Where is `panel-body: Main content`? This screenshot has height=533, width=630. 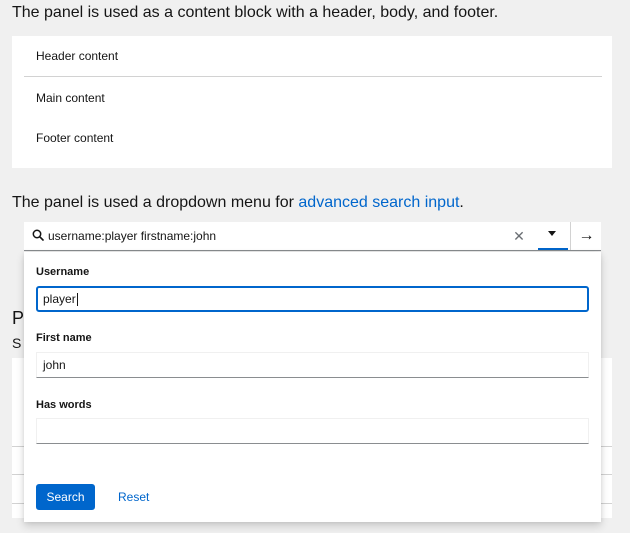 panel-body: Main content is located at coordinates (70, 98).